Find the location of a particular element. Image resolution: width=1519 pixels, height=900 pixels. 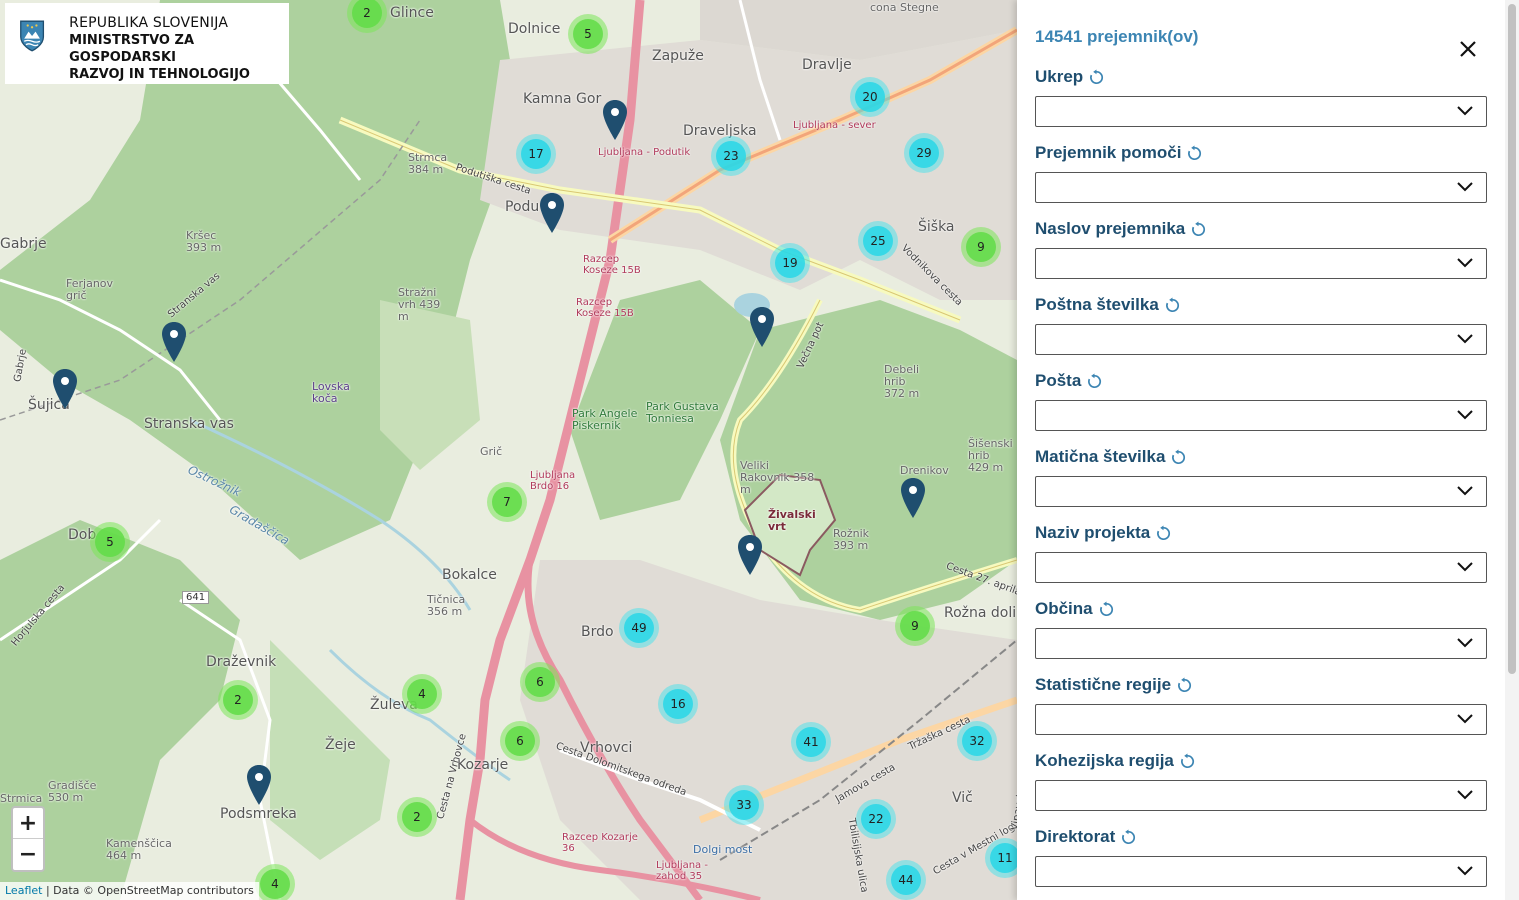

place-label: Podsmreka is located at coordinates (258, 814).